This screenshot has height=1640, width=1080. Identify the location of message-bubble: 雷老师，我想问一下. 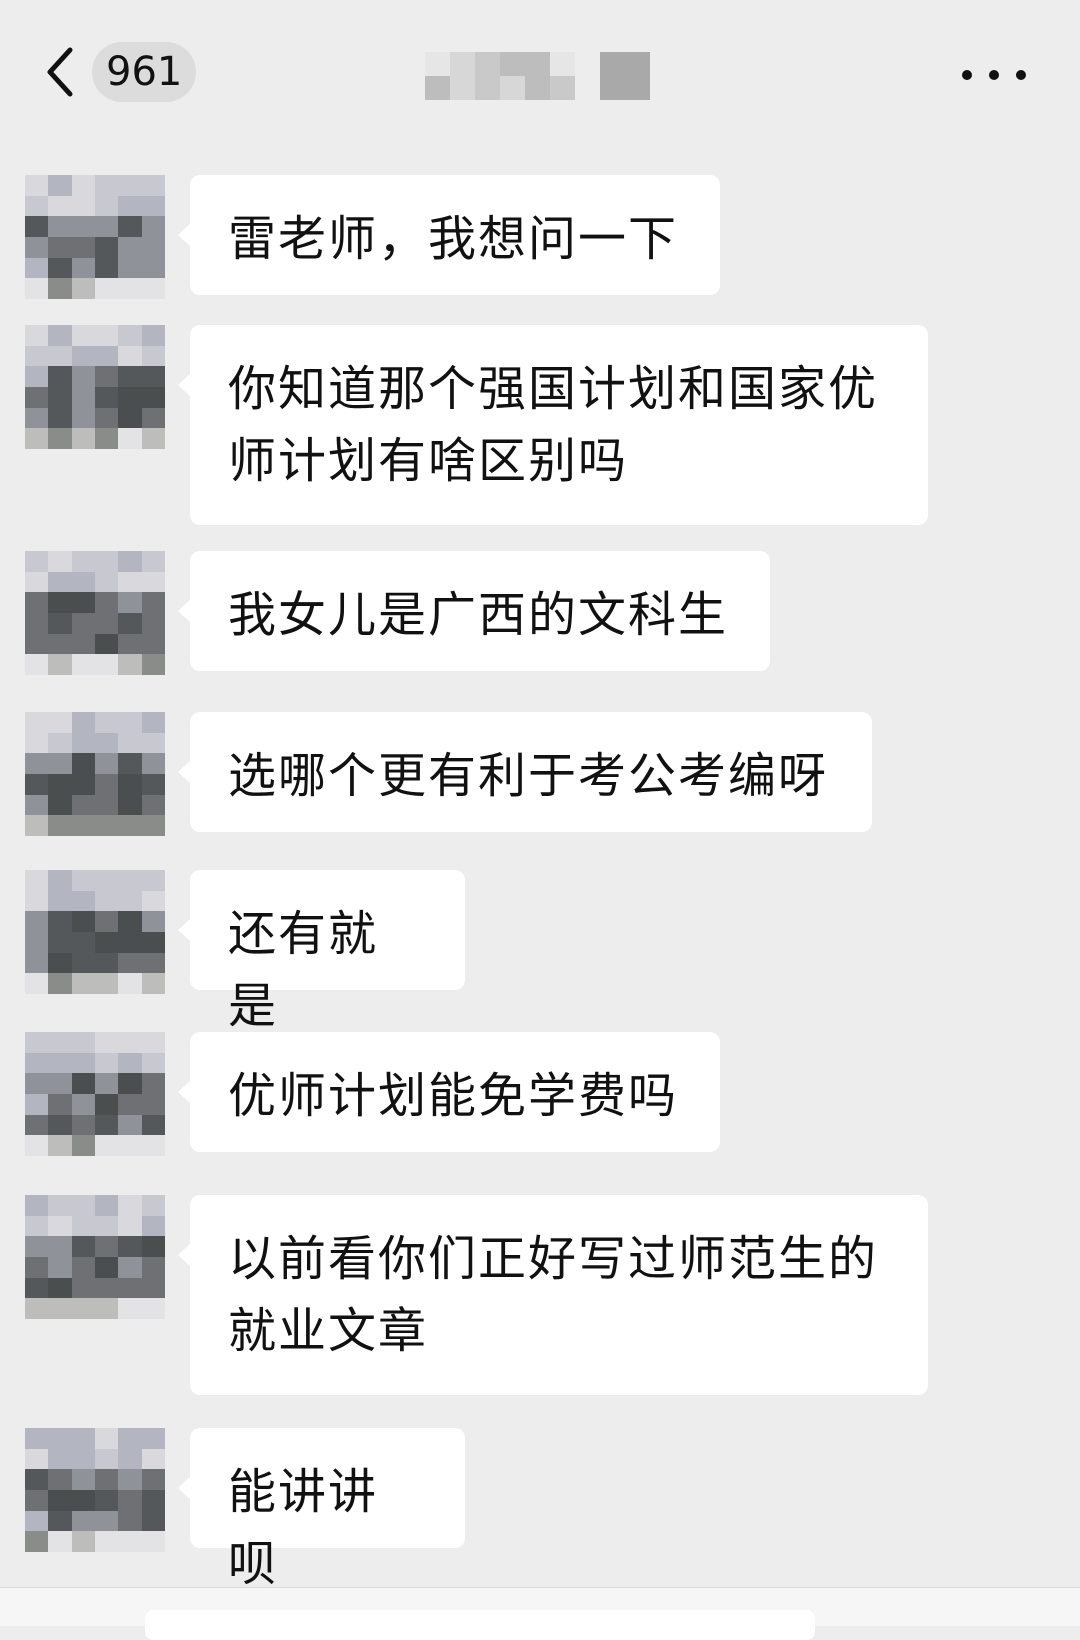
(449, 235).